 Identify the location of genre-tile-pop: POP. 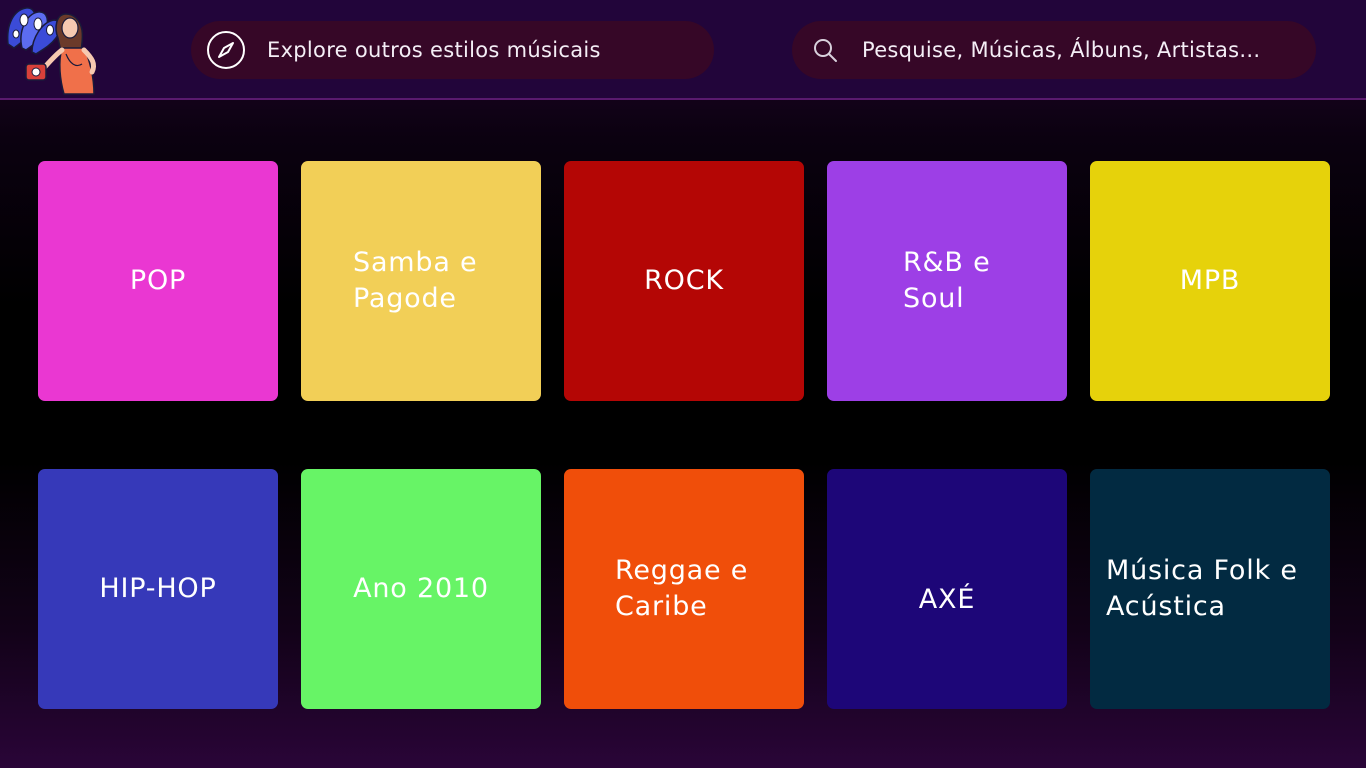
(158, 281).